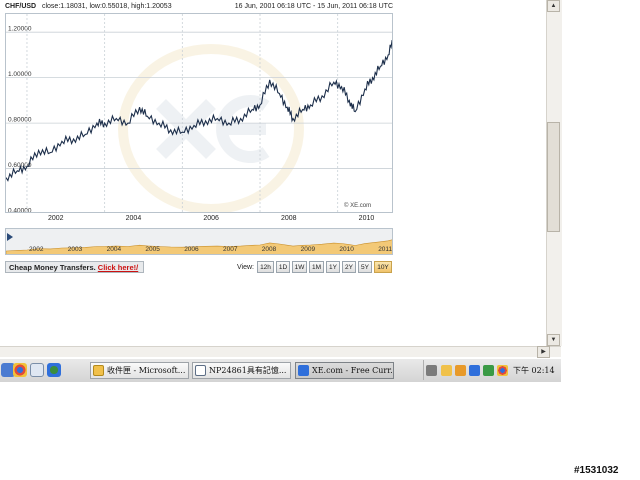  I want to click on view-label: View:, so click(245, 267).